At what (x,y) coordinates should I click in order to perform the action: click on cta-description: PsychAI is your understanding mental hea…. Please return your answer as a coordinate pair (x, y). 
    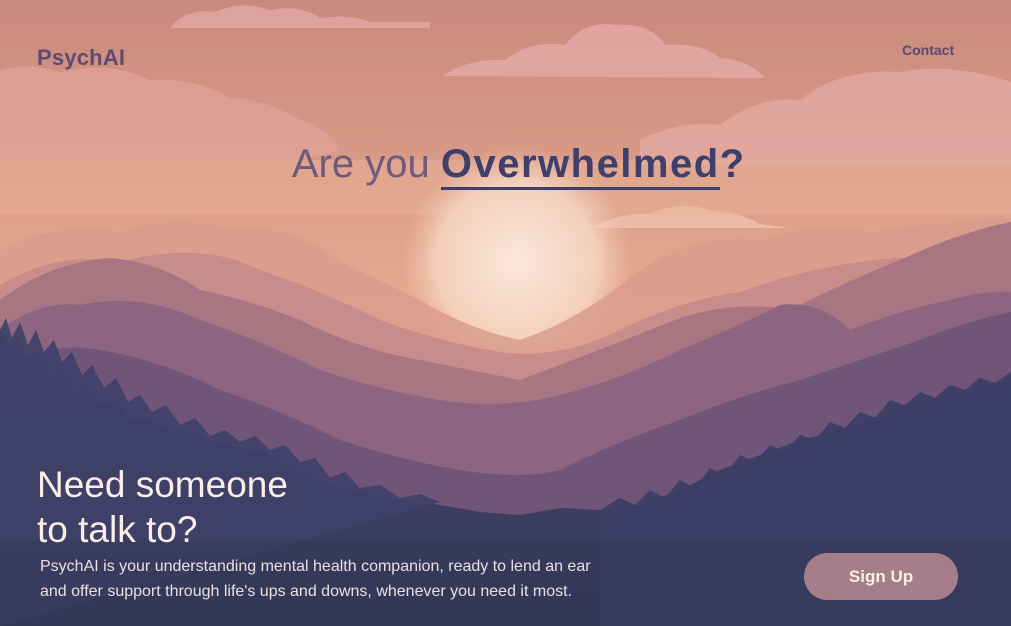
    Looking at the image, I should click on (360, 579).